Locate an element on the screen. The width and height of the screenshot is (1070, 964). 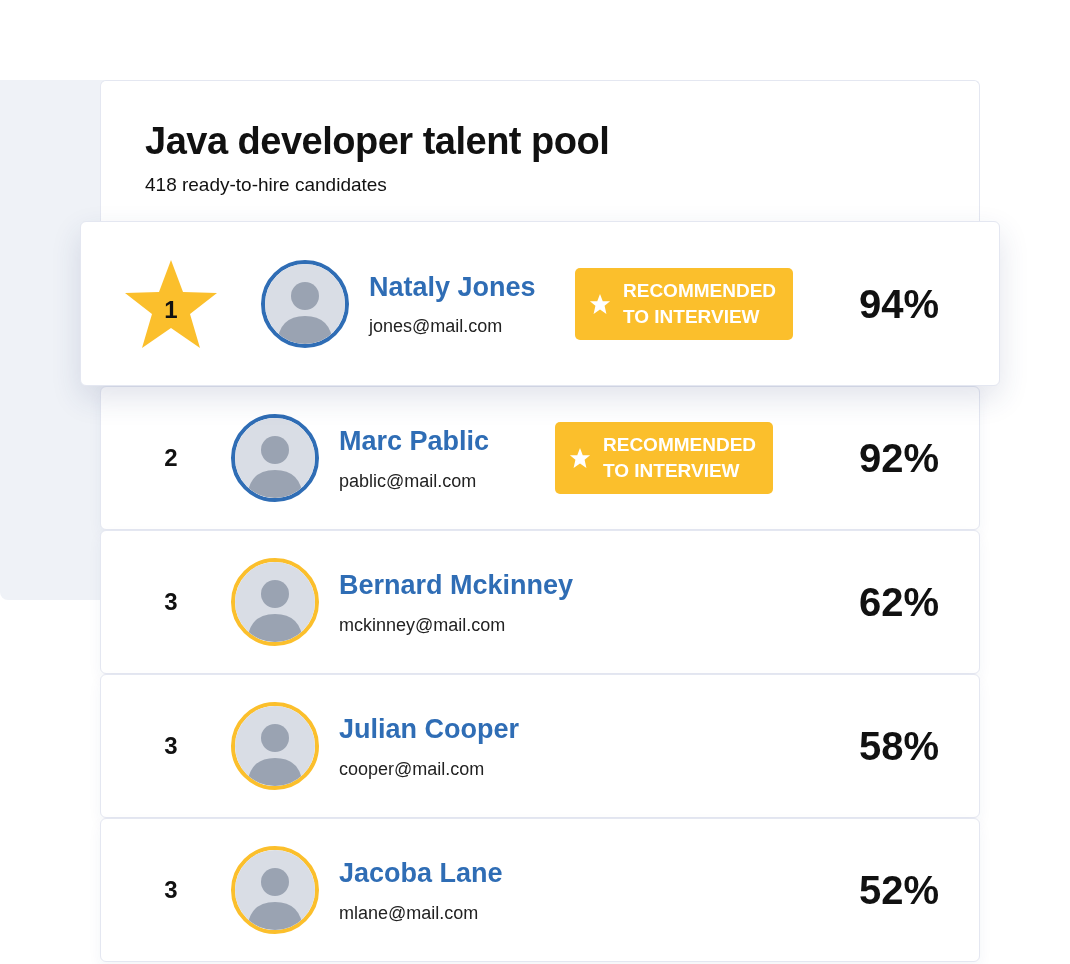
candidate-row: 3 Bernard Mckinney mckinney@mail.com 62% is located at coordinates (540, 602).